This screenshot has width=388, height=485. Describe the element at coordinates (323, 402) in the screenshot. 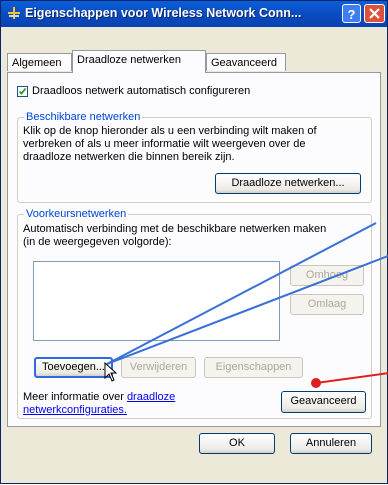

I see `advanced-button: Geavanceerd` at that location.